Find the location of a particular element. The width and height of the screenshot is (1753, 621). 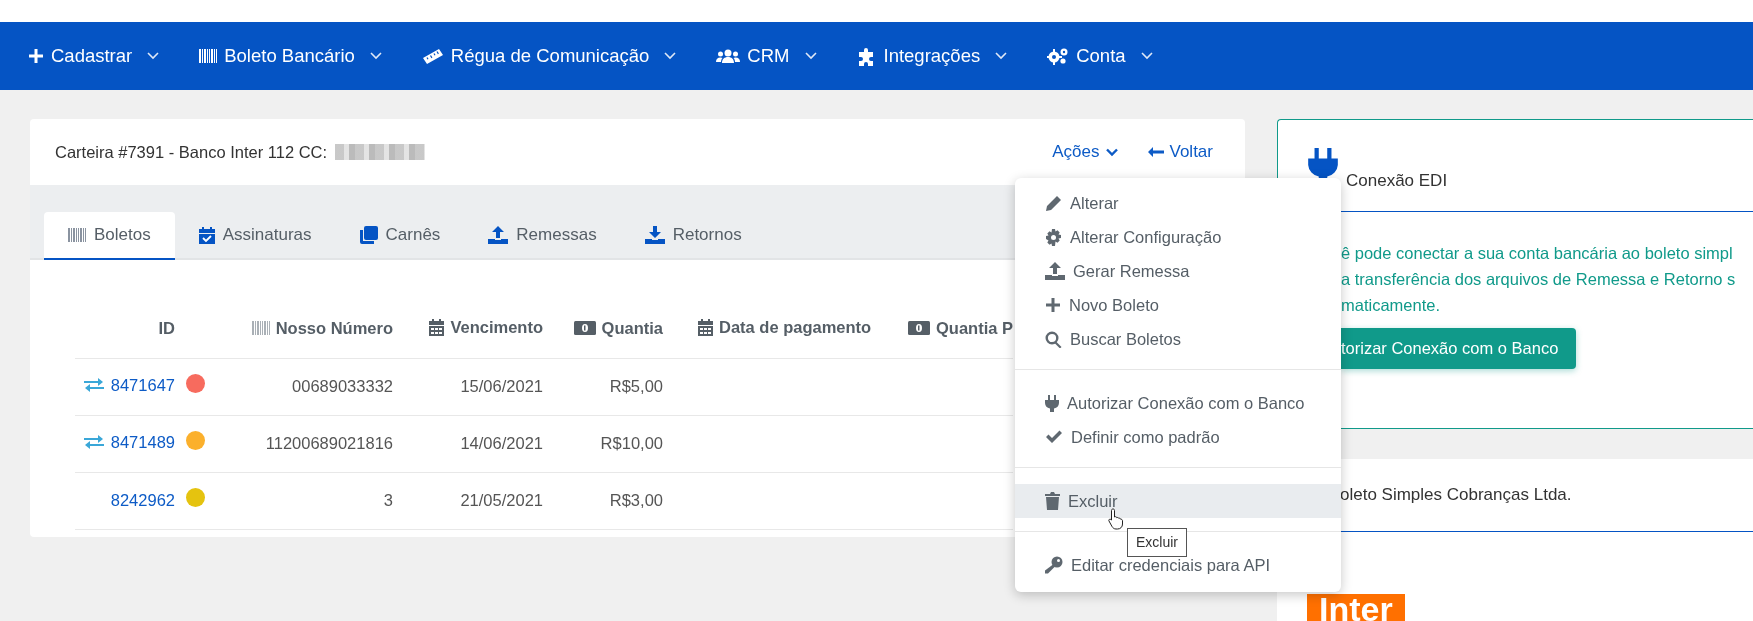

wallet-title: Carteira #7391 - Banco Inter 112 CC: is located at coordinates (191, 152).